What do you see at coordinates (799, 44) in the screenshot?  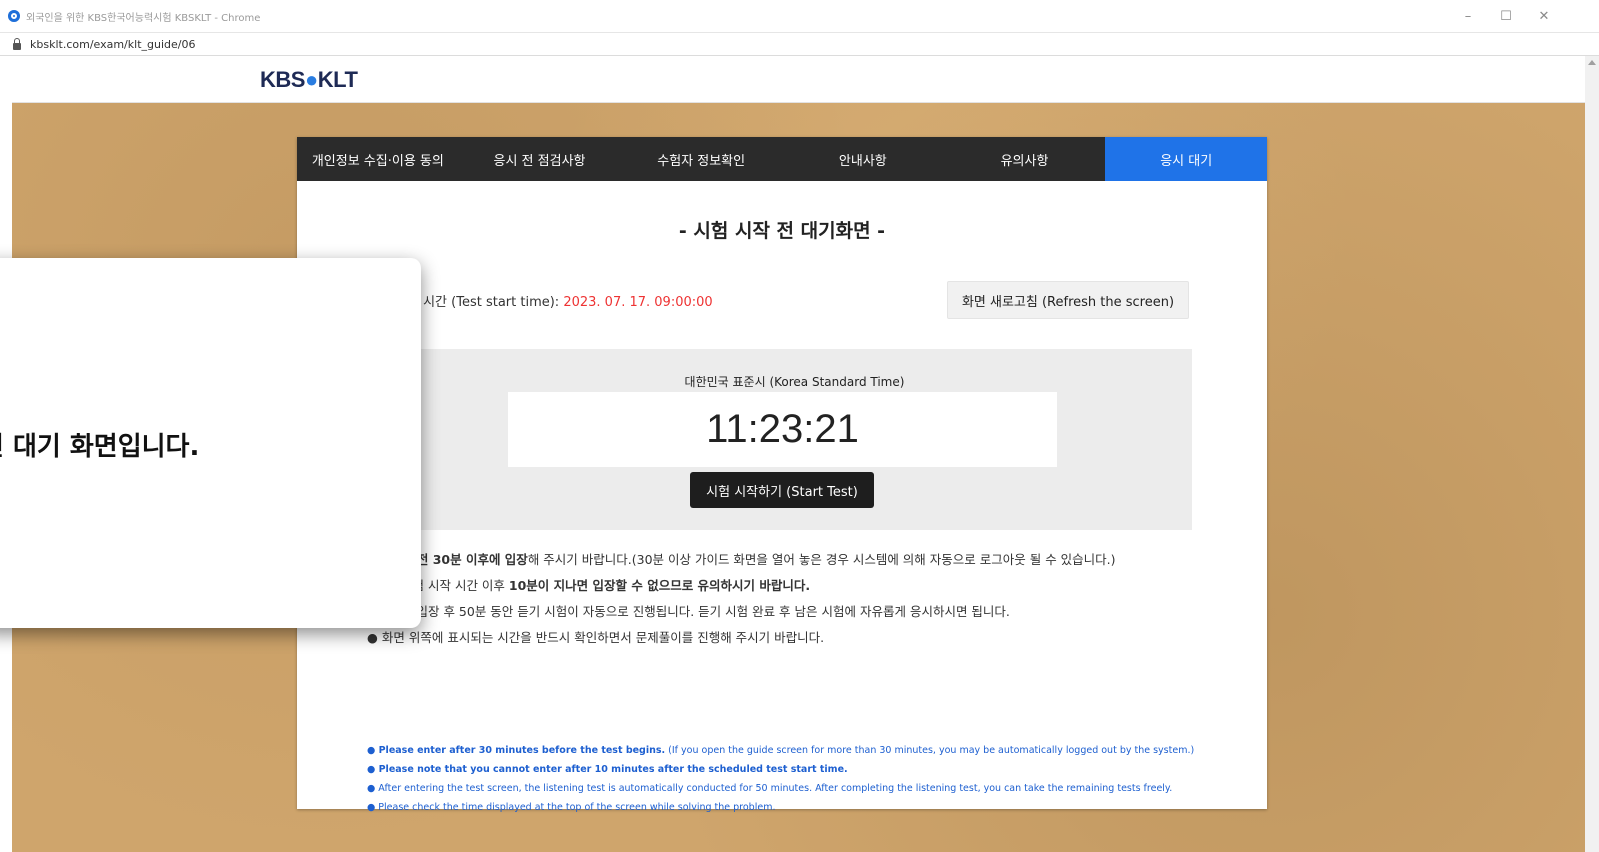 I see `address-bar: kbsklt.com/exam/klt_guide/06` at bounding box center [799, 44].